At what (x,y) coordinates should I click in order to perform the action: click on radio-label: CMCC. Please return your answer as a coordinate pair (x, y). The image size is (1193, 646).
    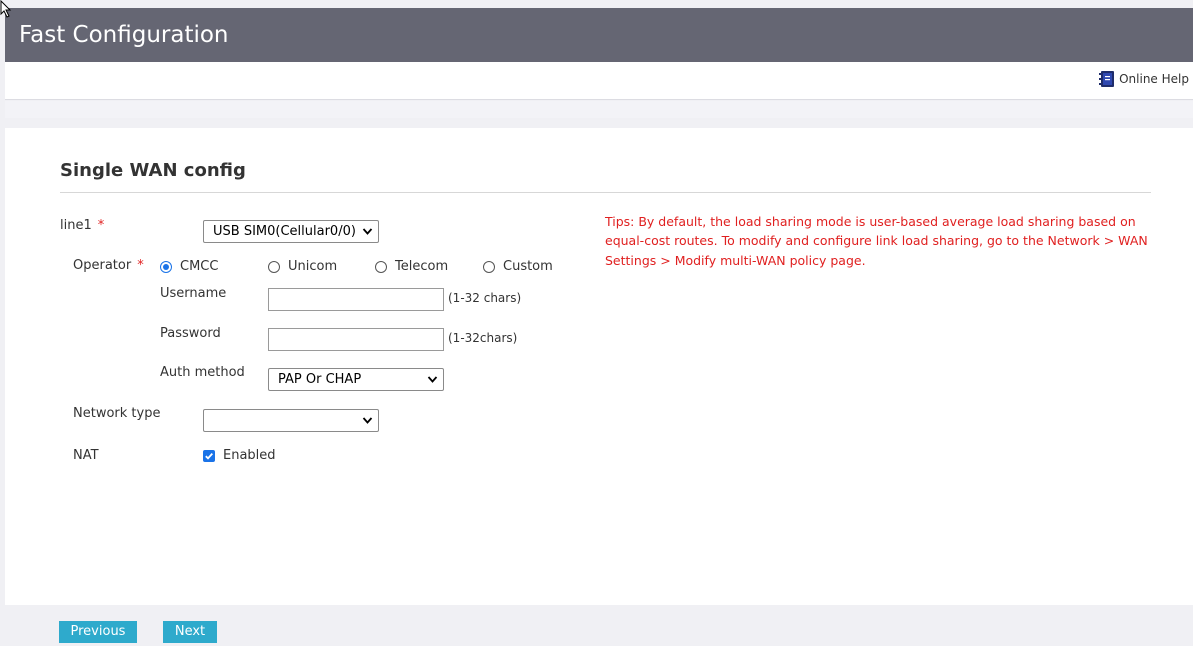
    Looking at the image, I should click on (199, 266).